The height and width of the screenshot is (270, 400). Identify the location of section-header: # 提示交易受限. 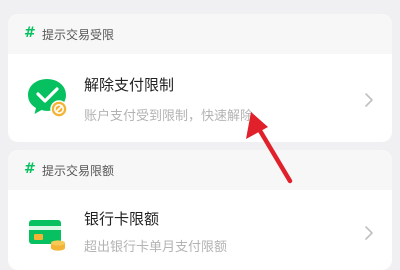
(200, 34).